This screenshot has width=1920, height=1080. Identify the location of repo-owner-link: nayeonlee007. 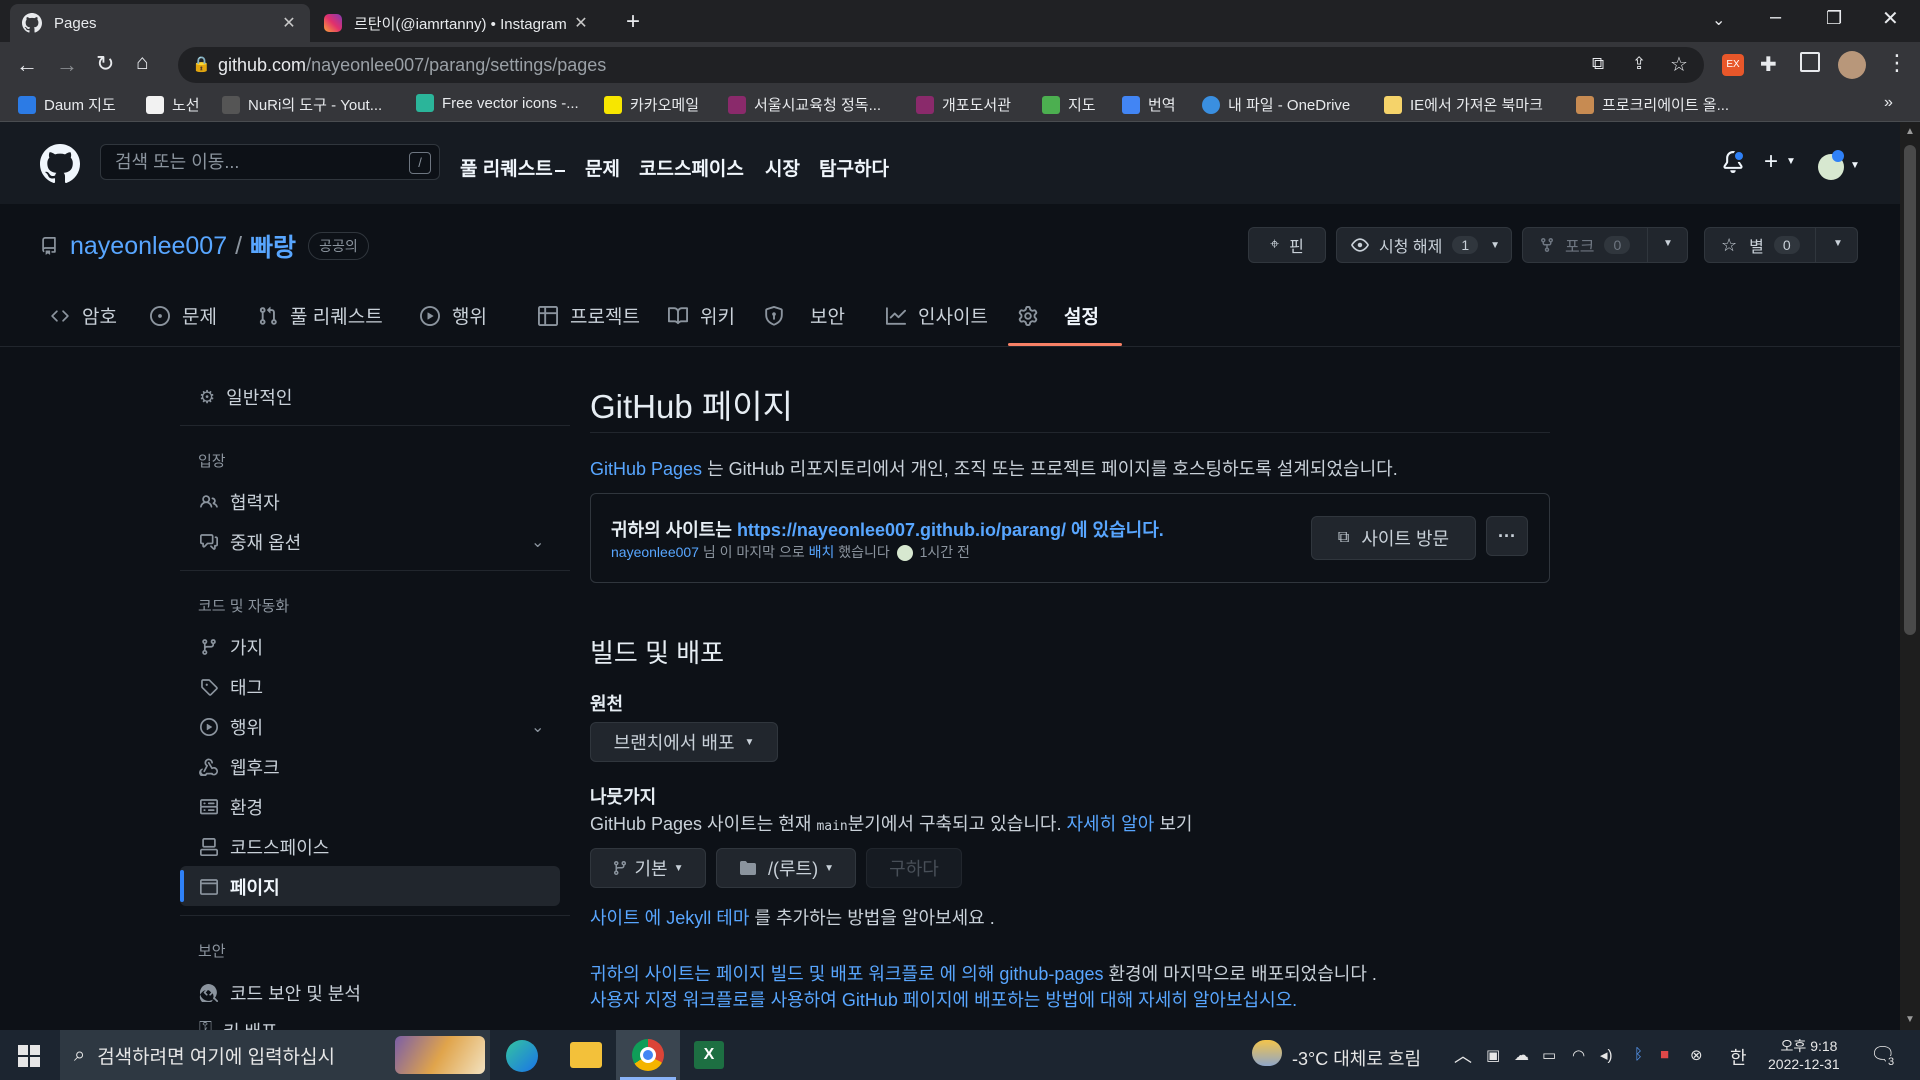
(148, 246).